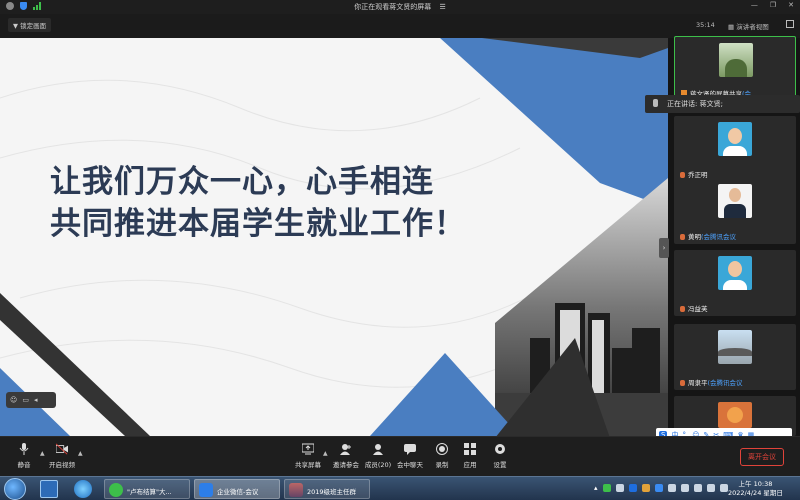  What do you see at coordinates (80, 453) in the screenshot?
I see `video-options-chevron-icon: ▲` at bounding box center [80, 453].